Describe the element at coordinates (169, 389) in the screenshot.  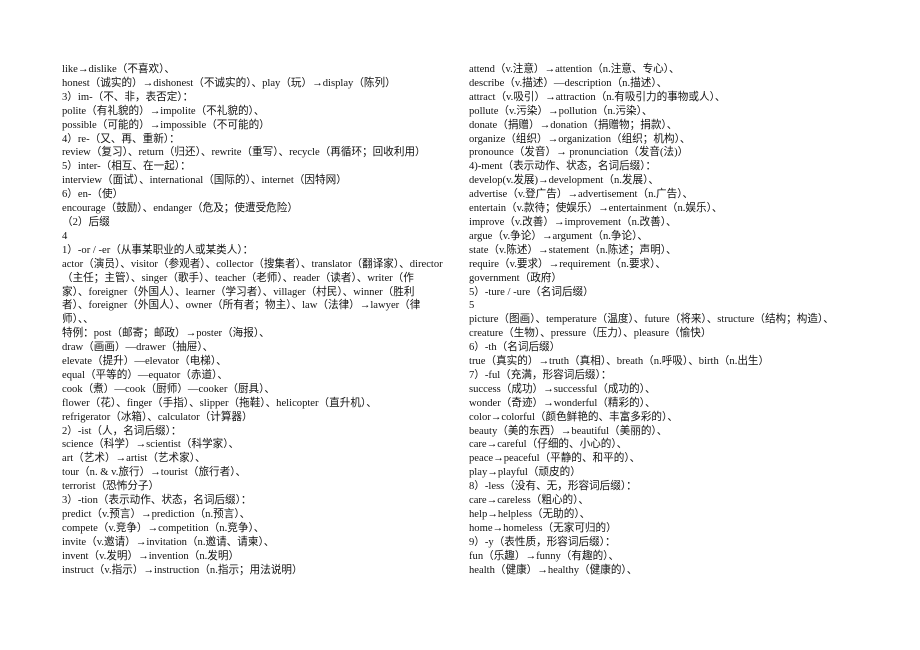
I see `text-line: cook（煮）—cook（厨师）—cooker（厨具）、` at that location.